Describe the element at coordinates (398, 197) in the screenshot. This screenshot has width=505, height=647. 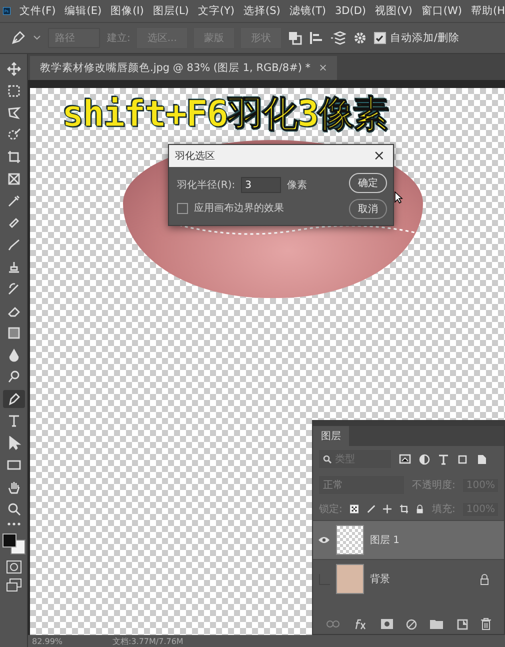
I see `cursor-icon` at that location.